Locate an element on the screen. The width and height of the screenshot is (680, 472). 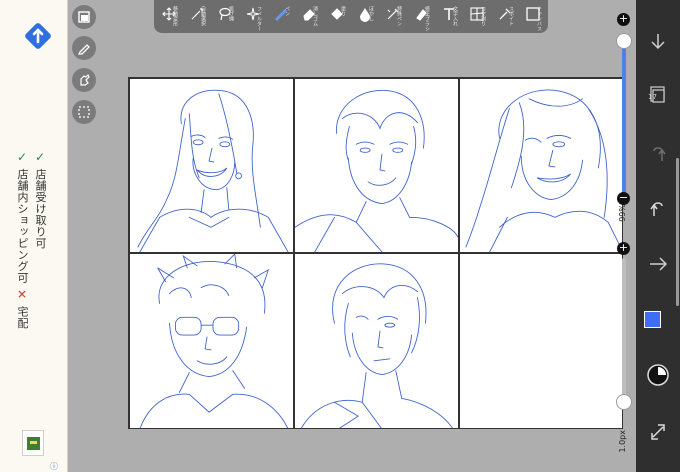
arrow-right-icon is located at coordinates (659, 264).